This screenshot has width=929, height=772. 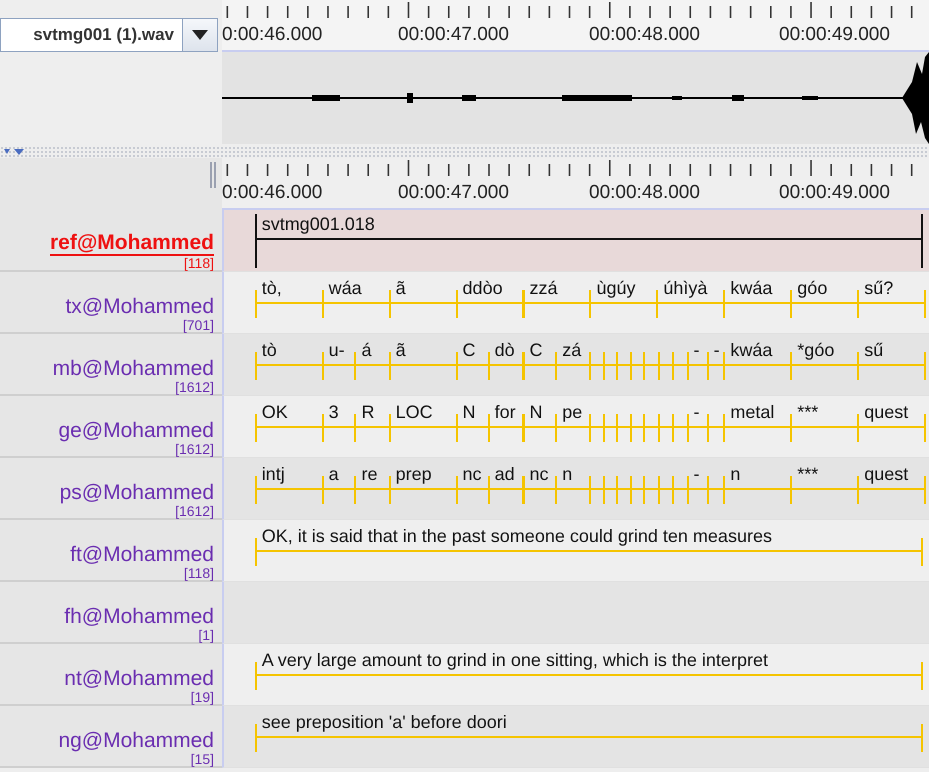 What do you see at coordinates (891, 360) in the screenshot?
I see `annotation: sű` at bounding box center [891, 360].